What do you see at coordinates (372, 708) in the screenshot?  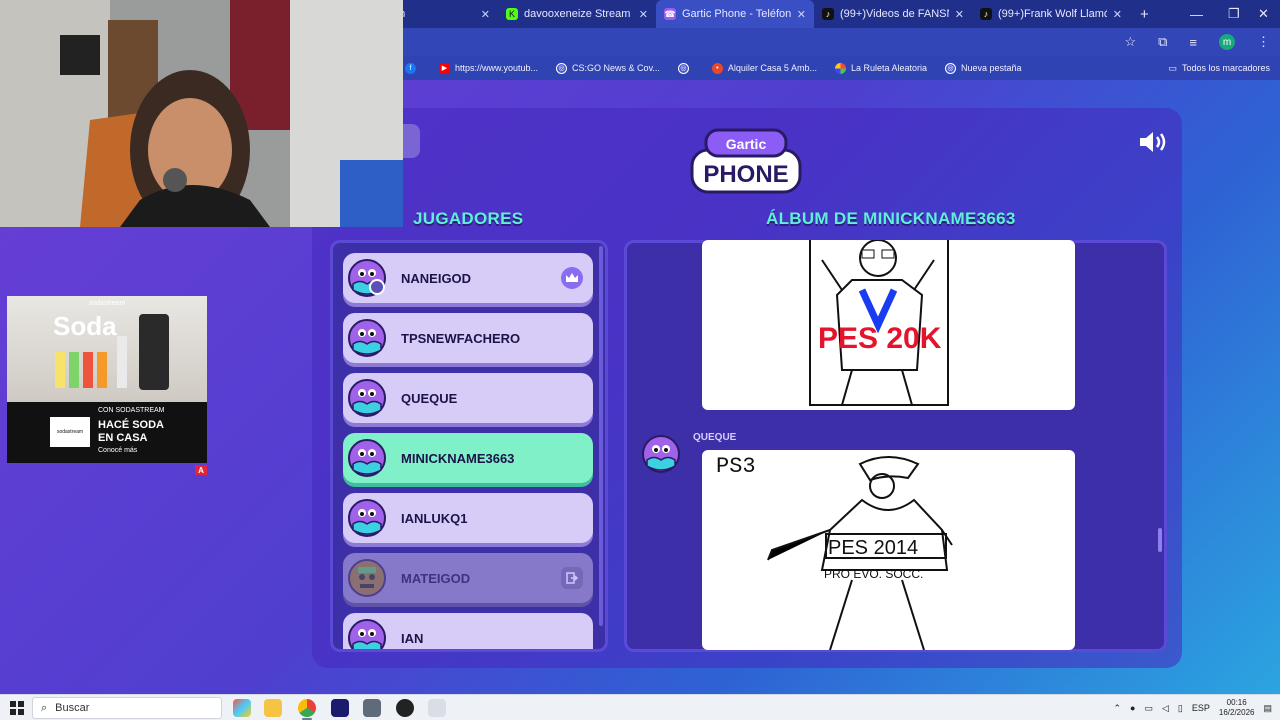 I see `calculator-icon` at bounding box center [372, 708].